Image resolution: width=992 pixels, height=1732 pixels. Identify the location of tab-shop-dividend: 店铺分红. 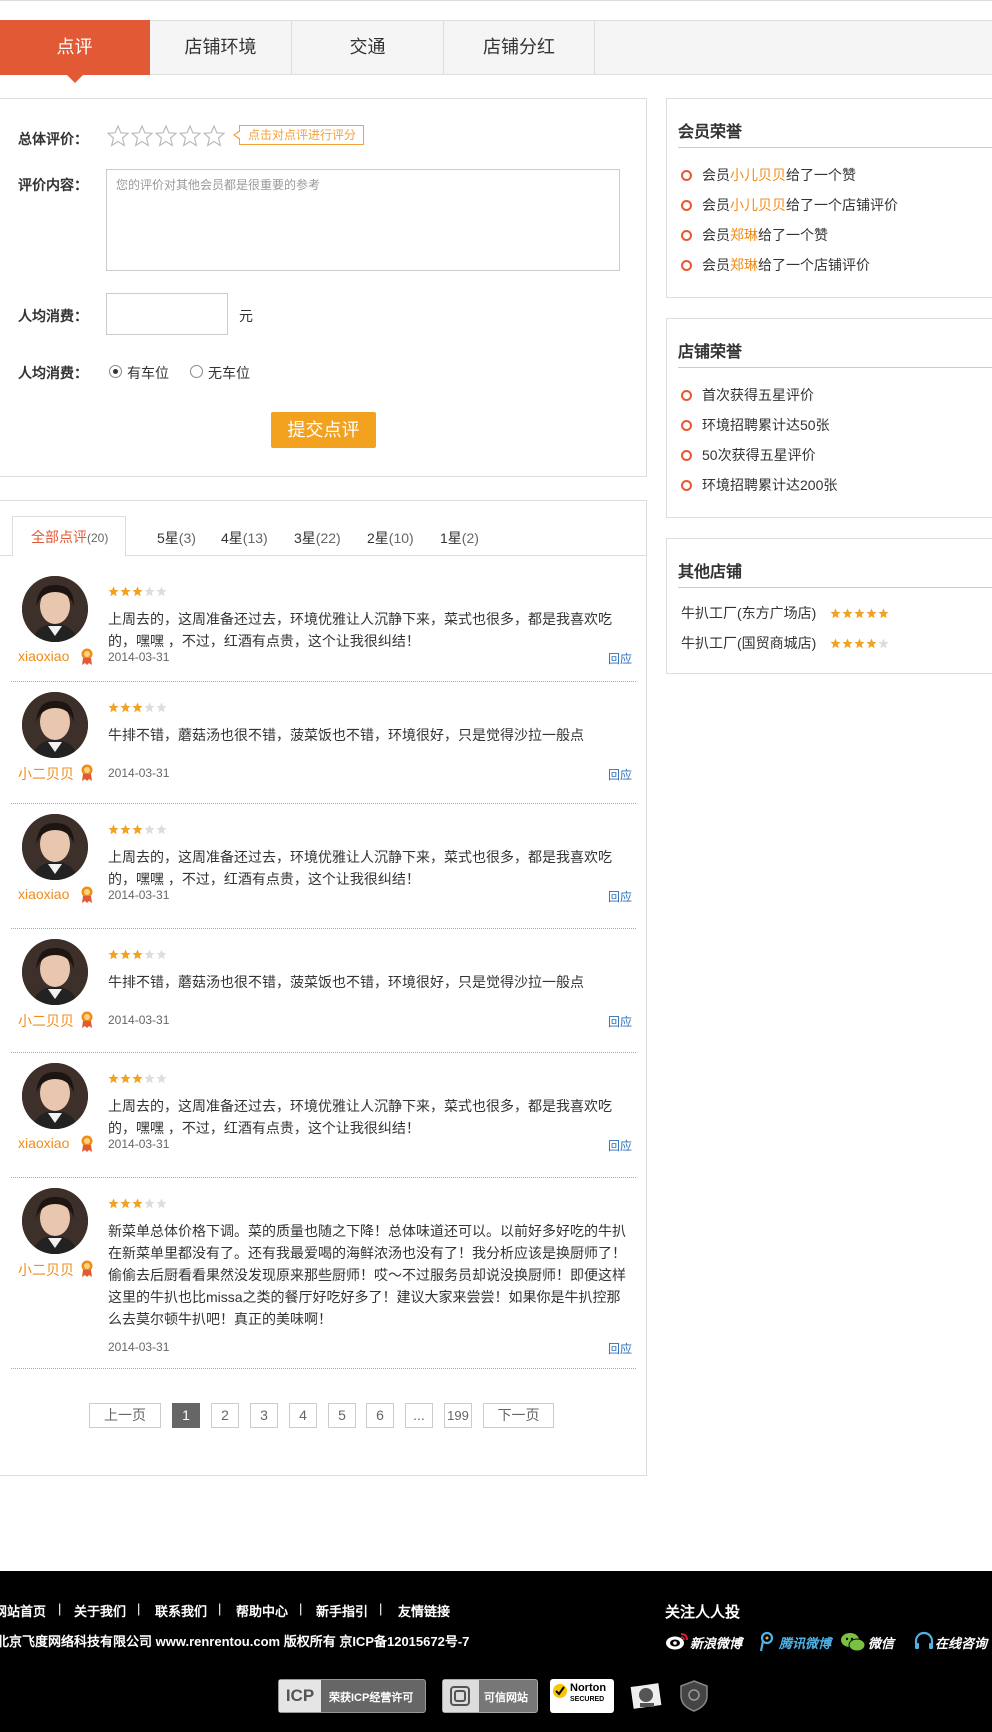
(519, 47).